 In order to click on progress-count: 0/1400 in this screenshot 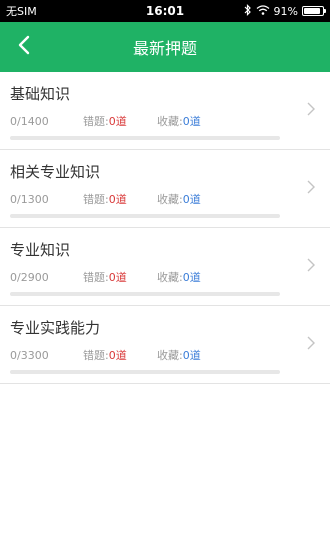, I will do `click(29, 121)`.